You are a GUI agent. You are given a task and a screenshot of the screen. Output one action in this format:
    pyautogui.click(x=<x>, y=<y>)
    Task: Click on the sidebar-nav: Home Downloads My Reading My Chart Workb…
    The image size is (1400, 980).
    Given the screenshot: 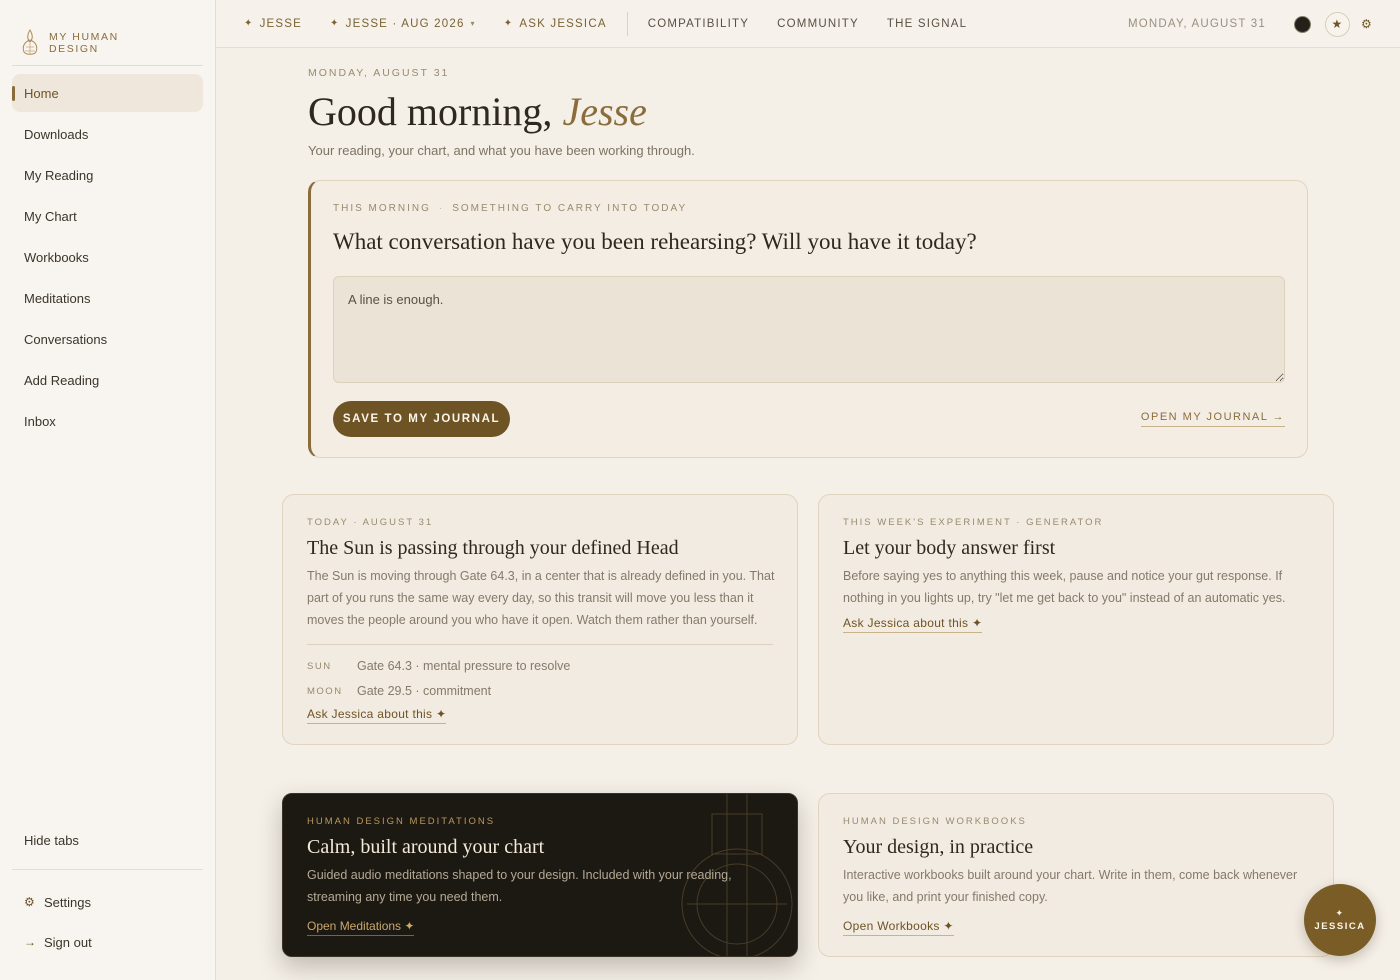 What is the action you would take?
    pyautogui.click(x=107, y=253)
    